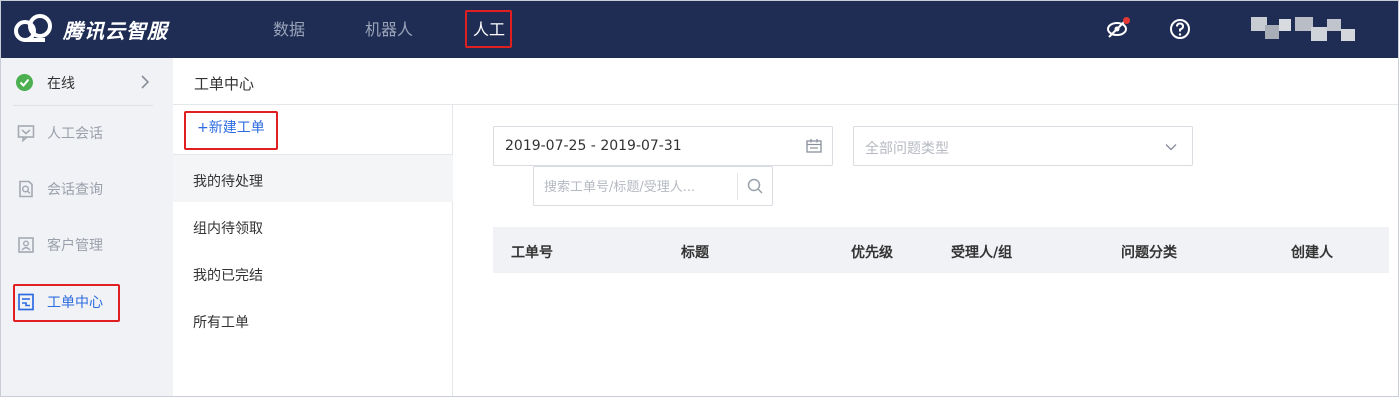  What do you see at coordinates (224, 84) in the screenshot?
I see `page-title: 工单中心` at bounding box center [224, 84].